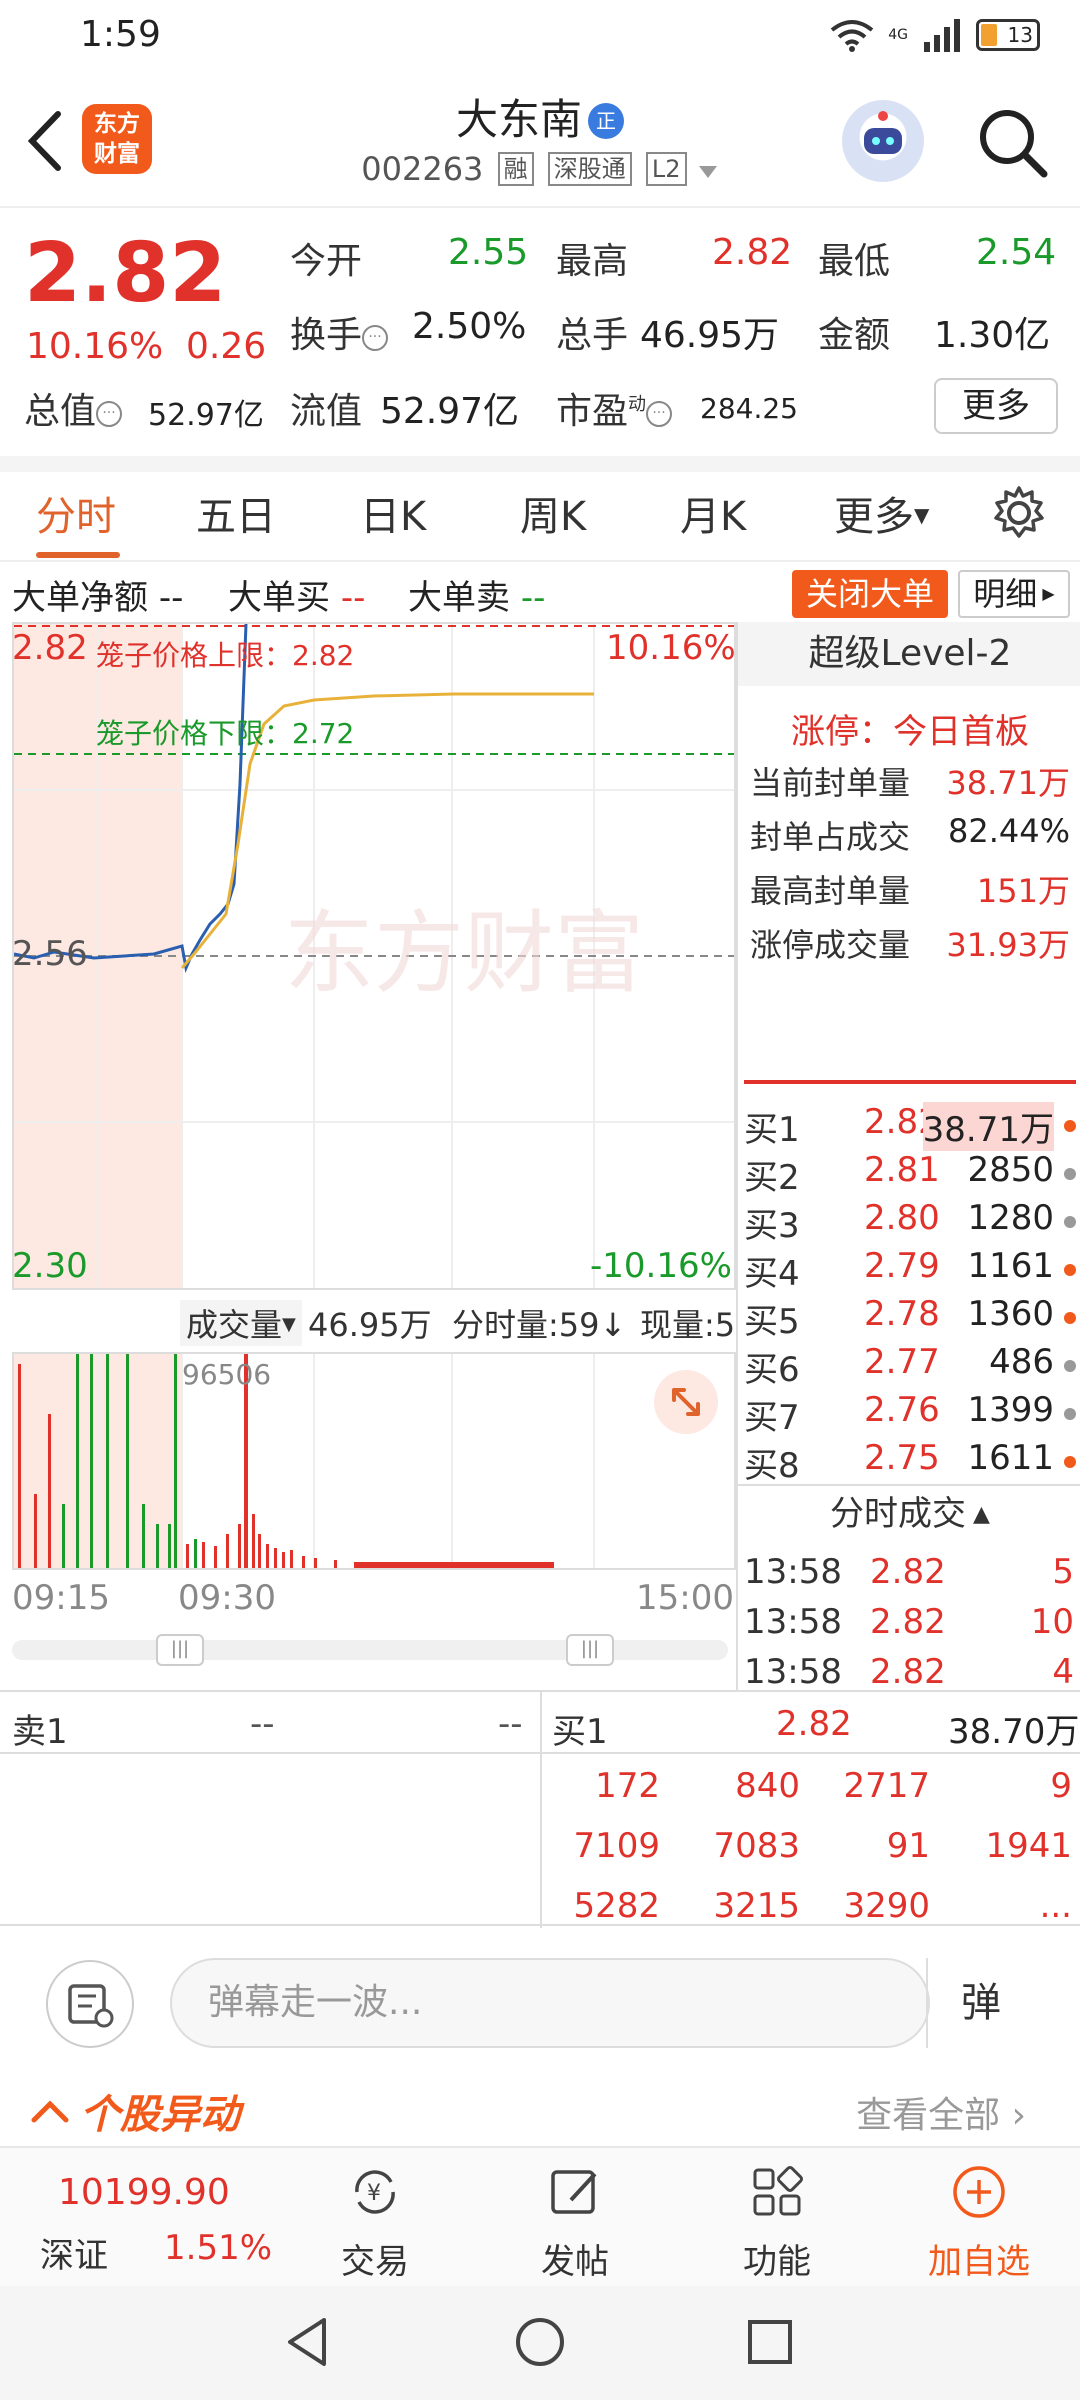  What do you see at coordinates (911, 1366) in the screenshot?
I see `bid-row: 买6 2.77 486` at bounding box center [911, 1366].